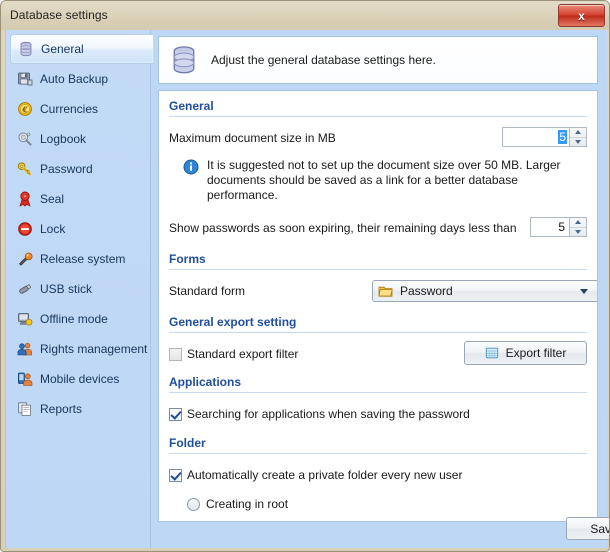 Image resolution: width=610 pixels, height=552 pixels. Describe the element at coordinates (380, 528) in the screenshot. I see `button-bar: Save Cancel` at that location.